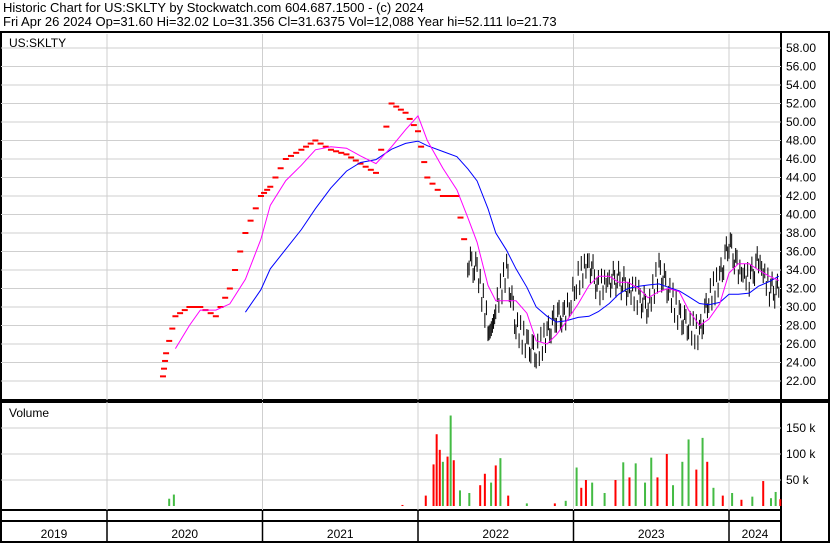 The image size is (830, 543). I want to click on y-tick-label: 22.00, so click(801, 381).